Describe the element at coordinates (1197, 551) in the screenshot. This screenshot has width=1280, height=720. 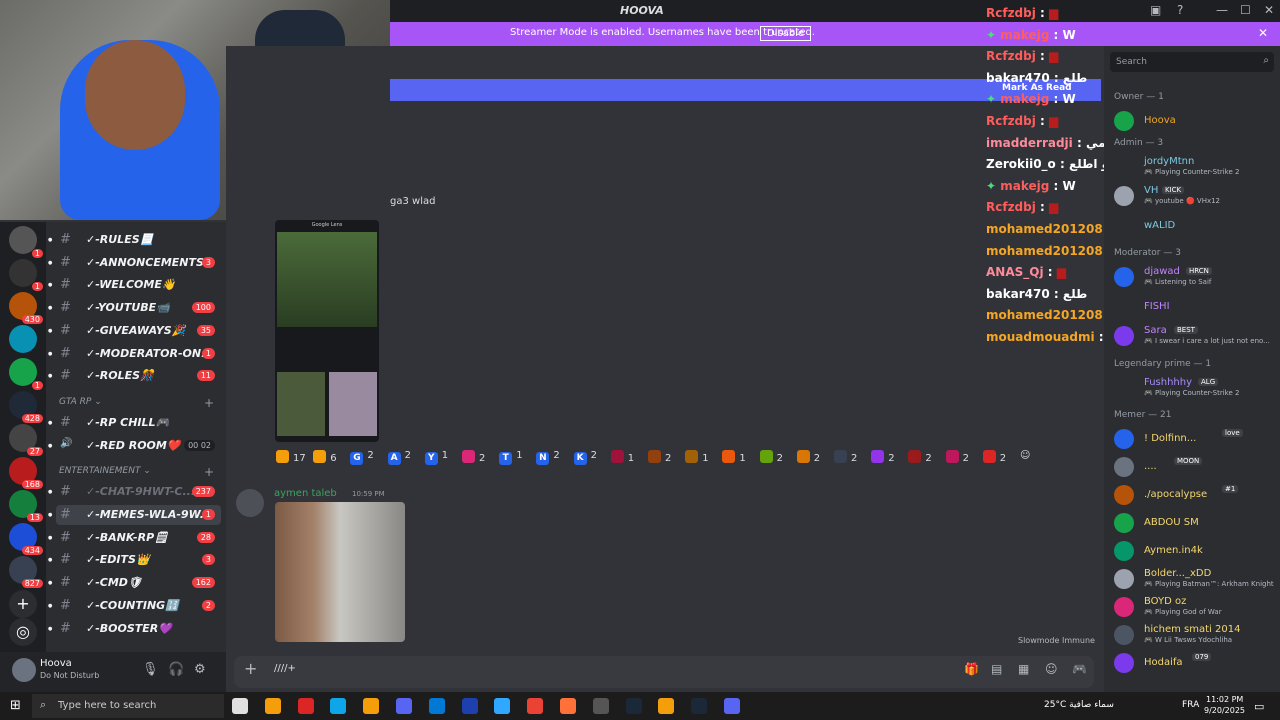
I see `member-item: Aymen.in4k` at that location.